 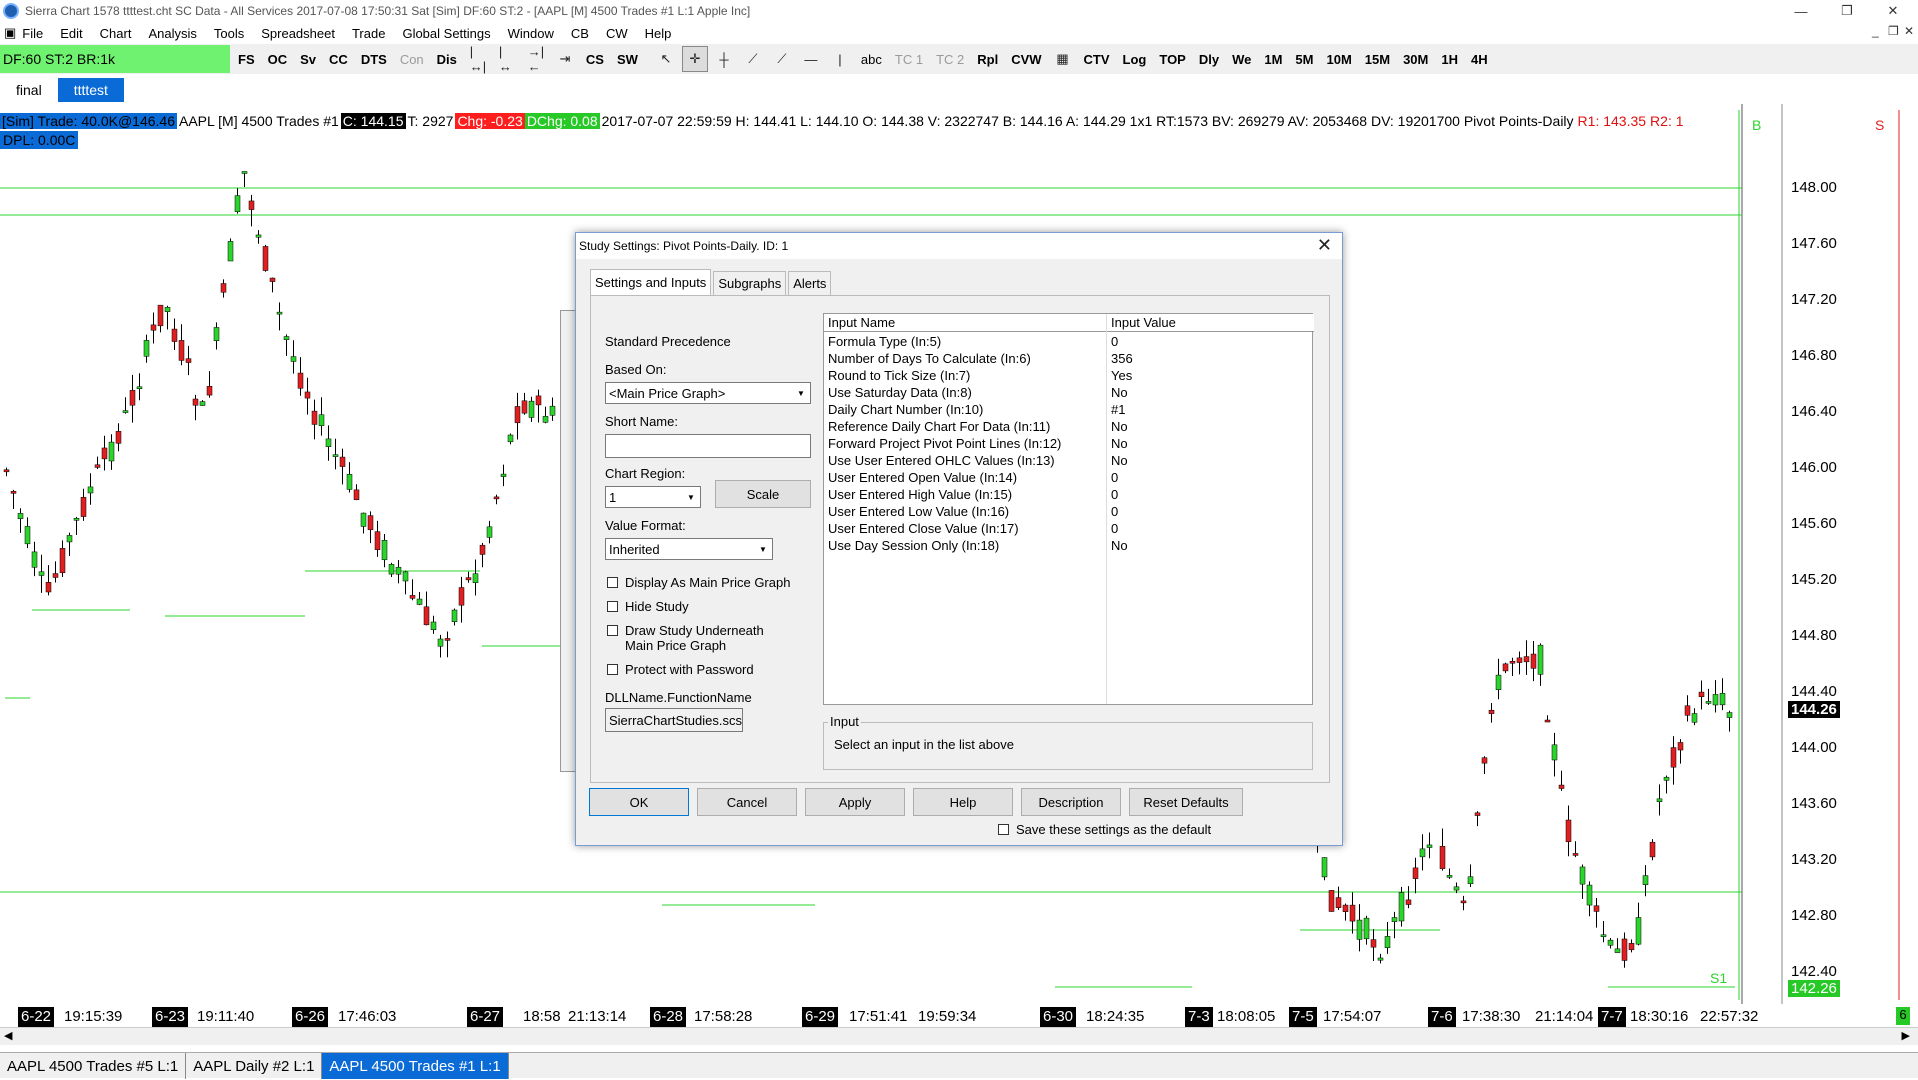 I want to click on input-row: Reference Daily Chart For Data (In:11) No, so click(x=1069, y=426).